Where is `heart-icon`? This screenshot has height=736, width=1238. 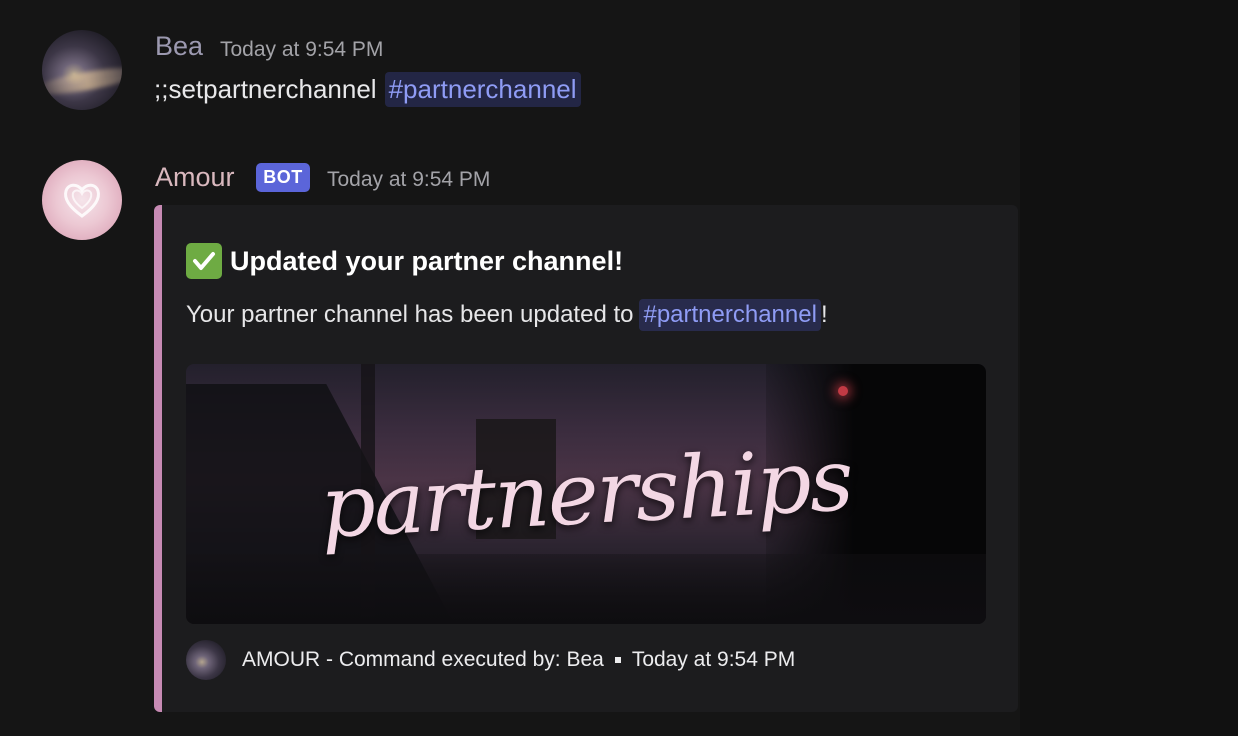
heart-icon is located at coordinates (82, 200).